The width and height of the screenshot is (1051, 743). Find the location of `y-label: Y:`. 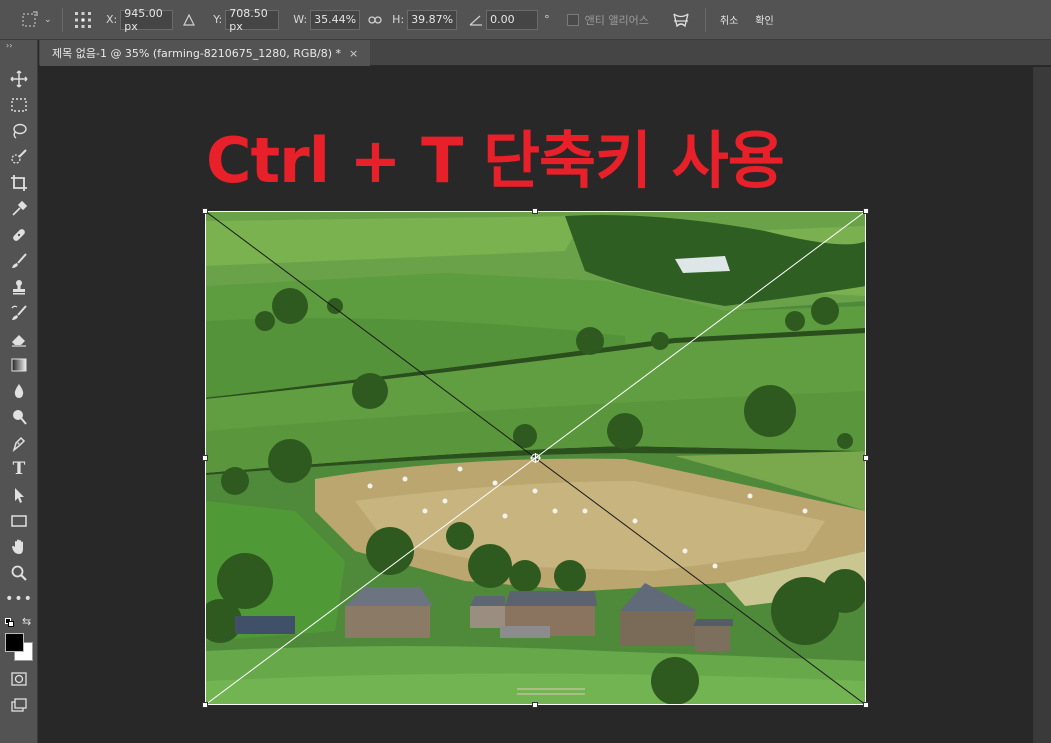

y-label: Y: is located at coordinates (218, 19).